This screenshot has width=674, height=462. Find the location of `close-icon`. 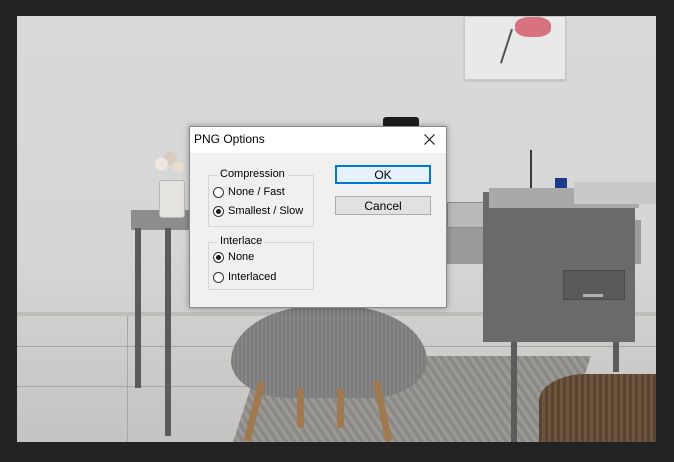

close-icon is located at coordinates (429, 139).